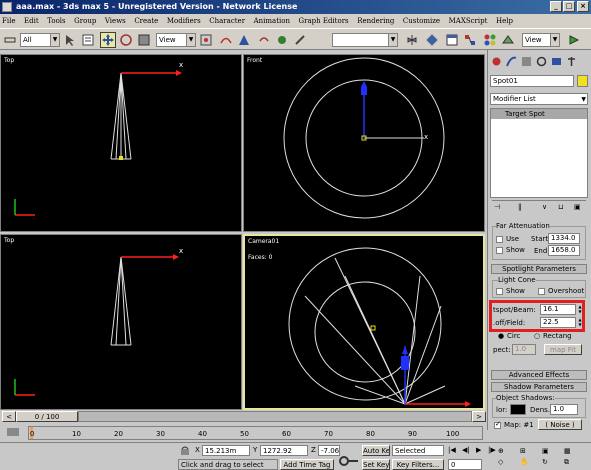 Image resolution: width=591 pixels, height=470 pixels. What do you see at coordinates (504, 21) in the screenshot?
I see `menu-help: Help` at bounding box center [504, 21].